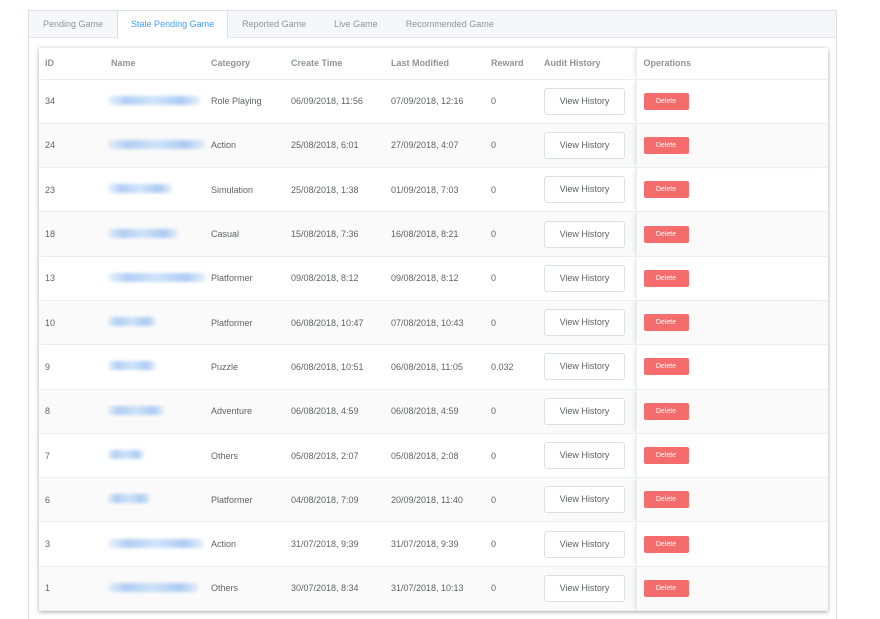  I want to click on scrollbar-track, so click(844, 314).